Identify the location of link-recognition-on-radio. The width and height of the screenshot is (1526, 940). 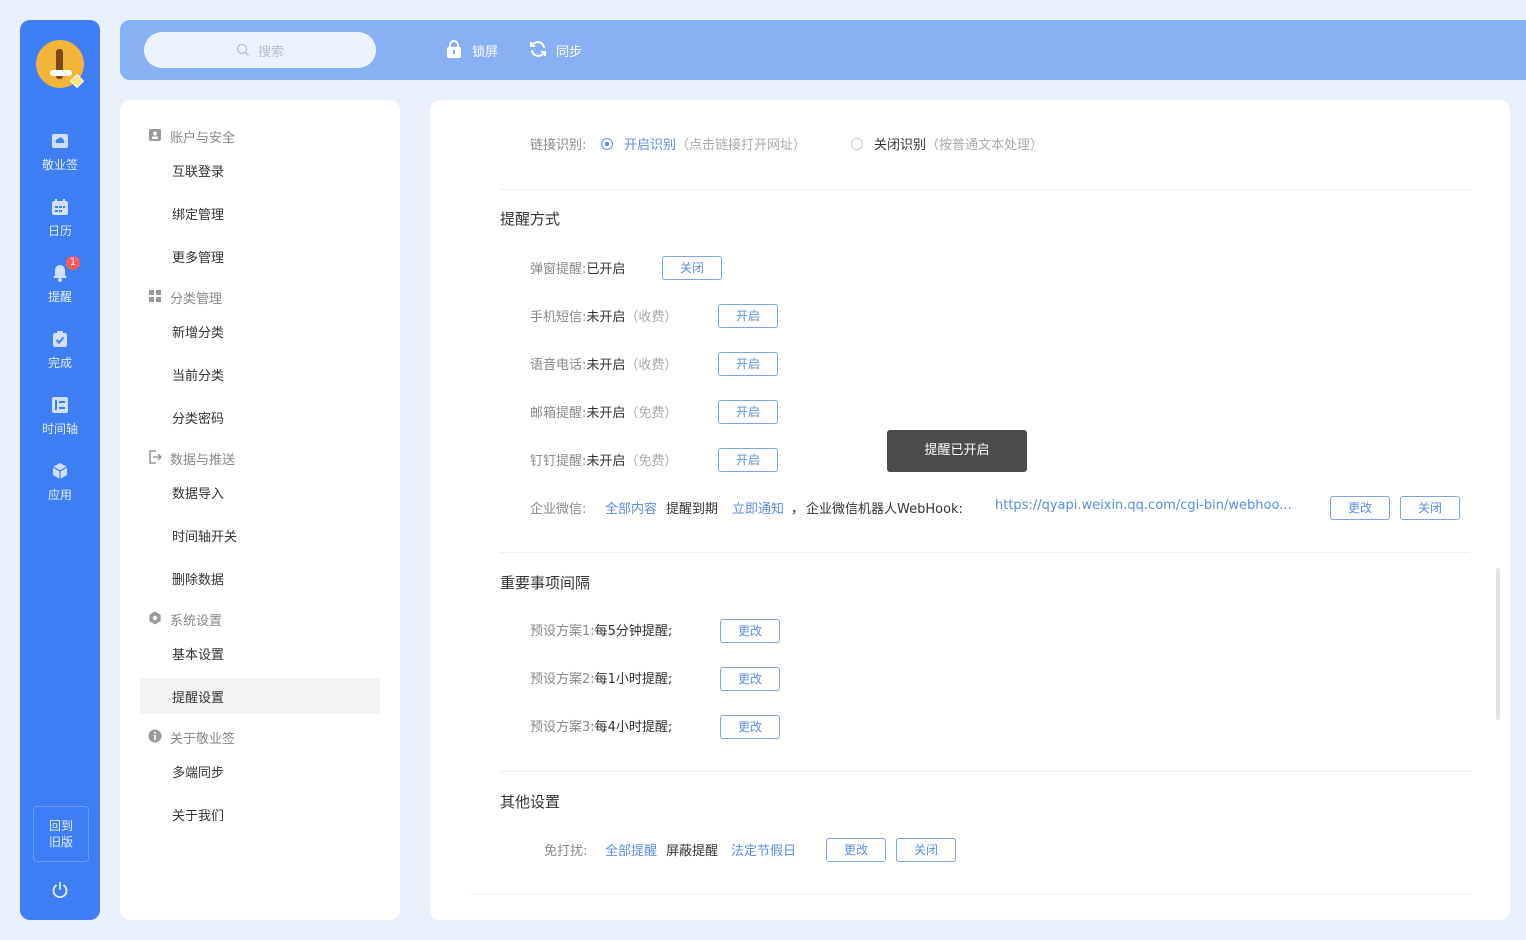
(607, 144).